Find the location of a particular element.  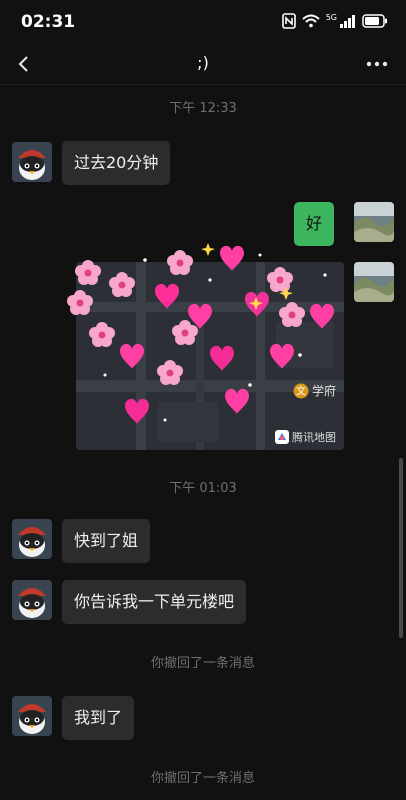

timestamp: 下午 01:03 is located at coordinates (203, 488).